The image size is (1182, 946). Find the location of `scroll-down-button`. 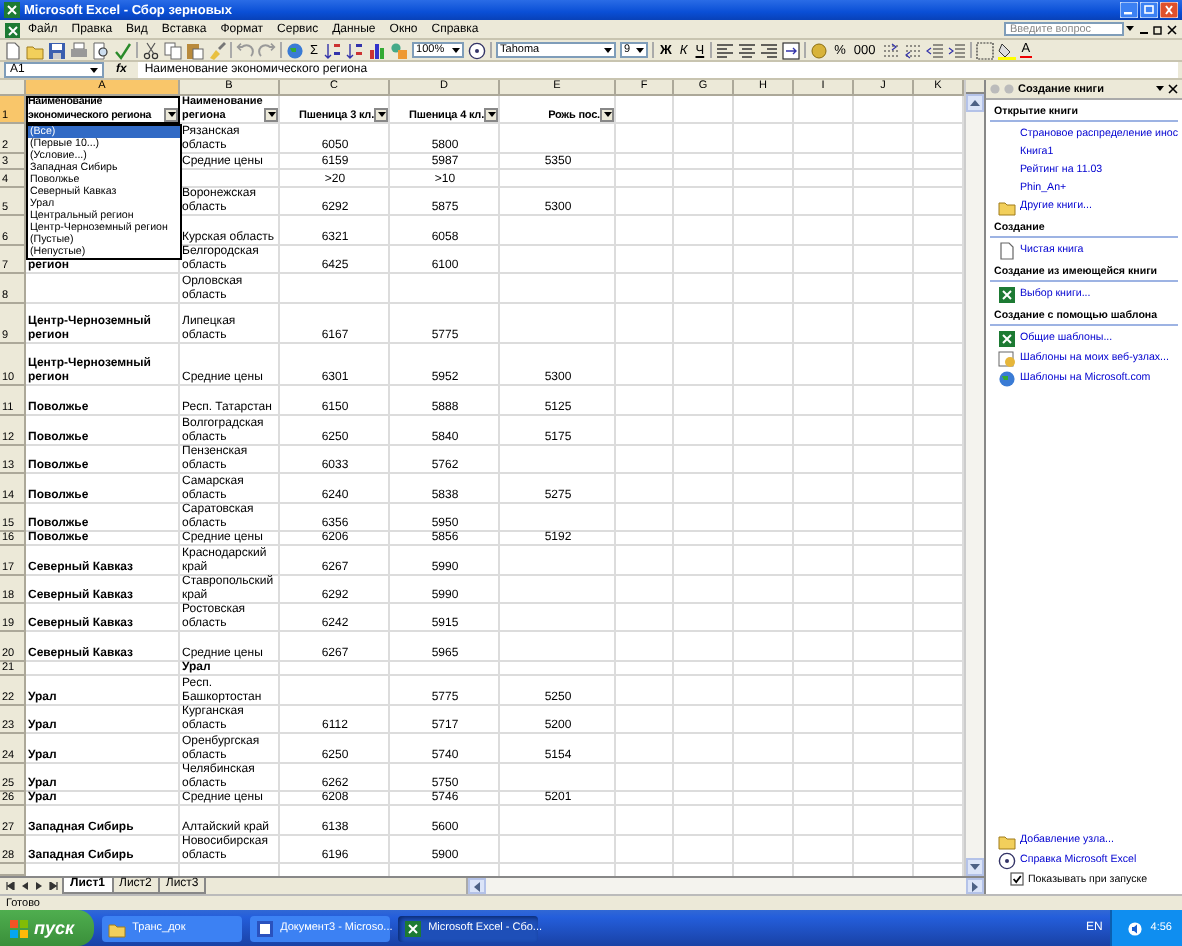

scroll-down-button is located at coordinates (975, 867).